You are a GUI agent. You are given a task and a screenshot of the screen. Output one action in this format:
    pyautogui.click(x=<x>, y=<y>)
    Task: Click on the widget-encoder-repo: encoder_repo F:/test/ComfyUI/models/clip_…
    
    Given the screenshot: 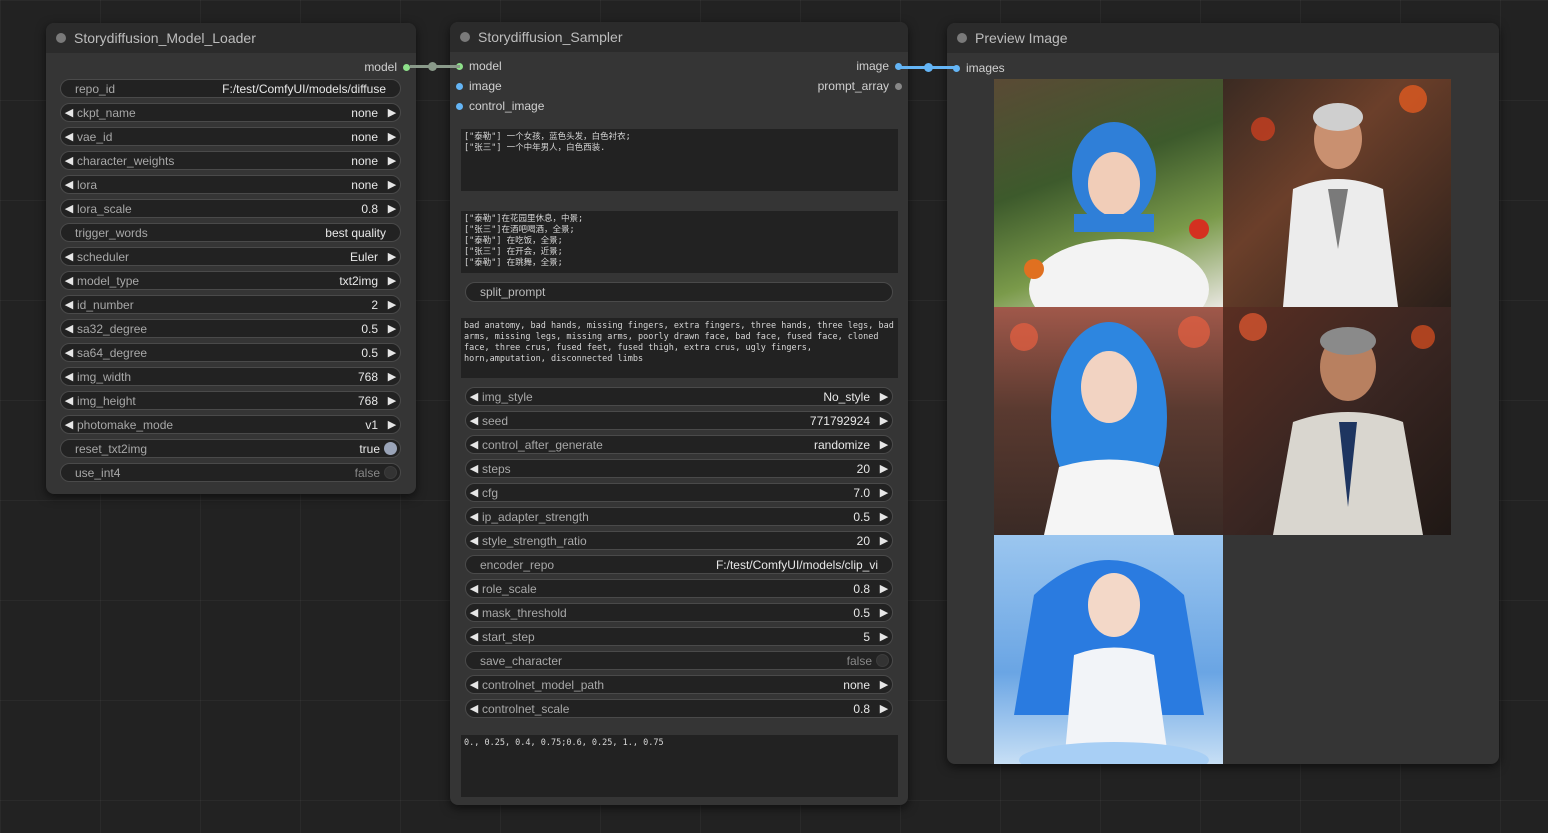 What is the action you would take?
    pyautogui.click(x=679, y=564)
    